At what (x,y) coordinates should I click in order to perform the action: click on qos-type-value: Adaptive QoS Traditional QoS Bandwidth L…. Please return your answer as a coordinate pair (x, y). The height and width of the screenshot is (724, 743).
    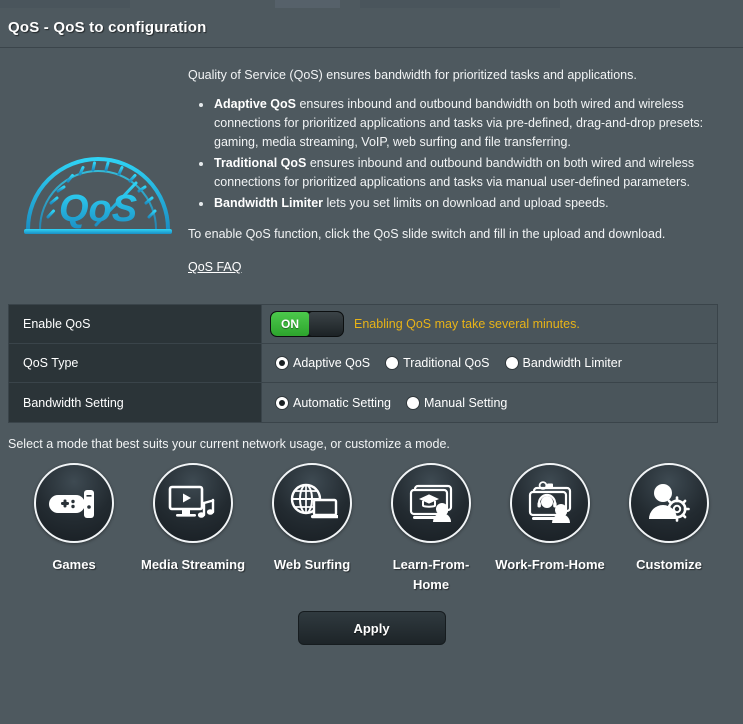
    Looking at the image, I should click on (489, 363).